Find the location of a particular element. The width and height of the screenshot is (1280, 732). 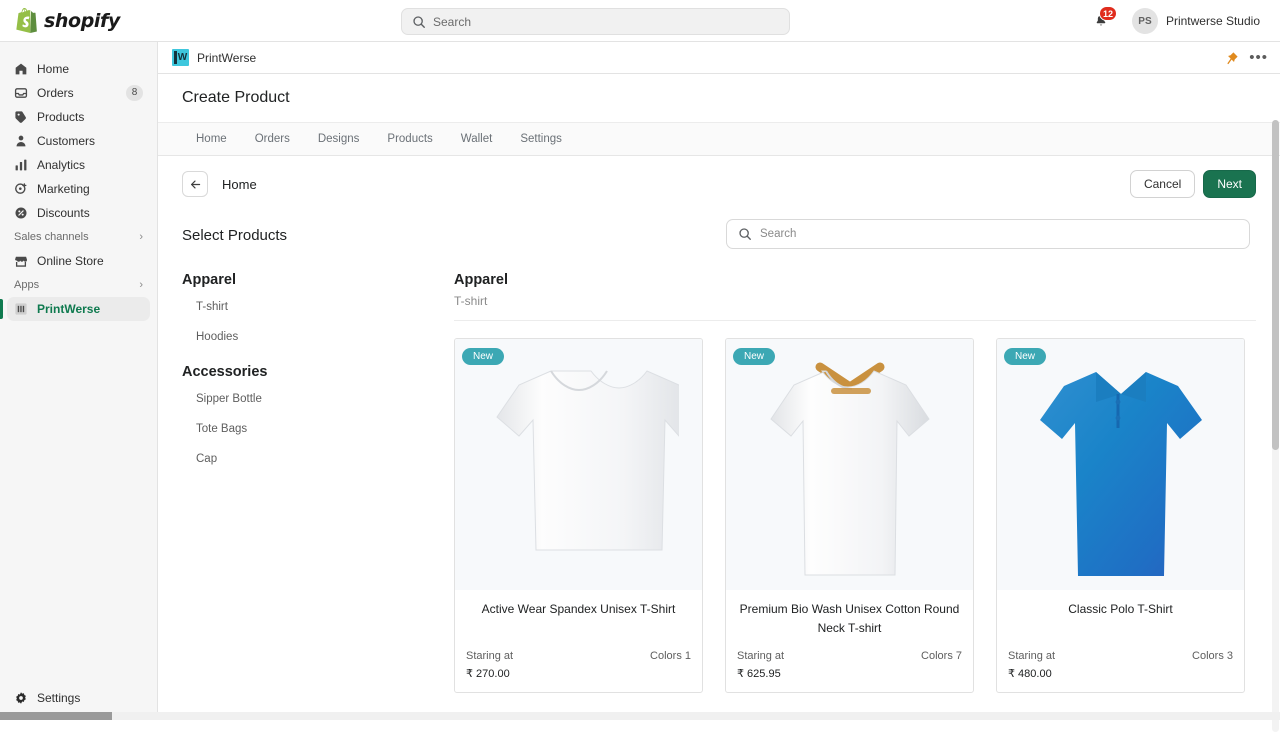

sidebar-item-discounts: Discounts is located at coordinates (78, 213).